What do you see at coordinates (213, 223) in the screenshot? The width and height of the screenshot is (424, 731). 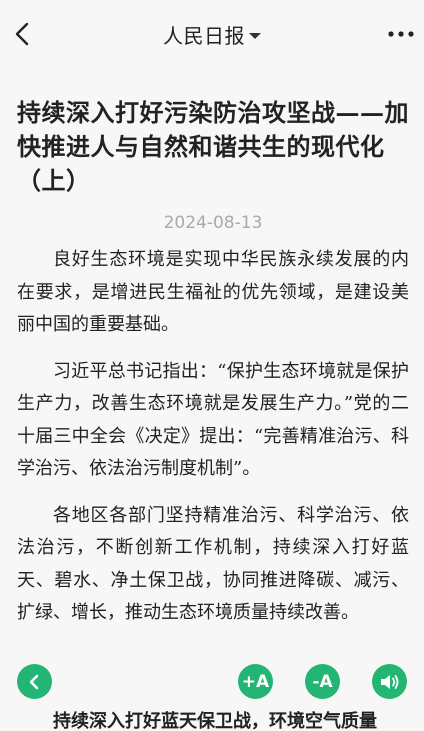 I see `article-date: 2024-08-13` at bounding box center [213, 223].